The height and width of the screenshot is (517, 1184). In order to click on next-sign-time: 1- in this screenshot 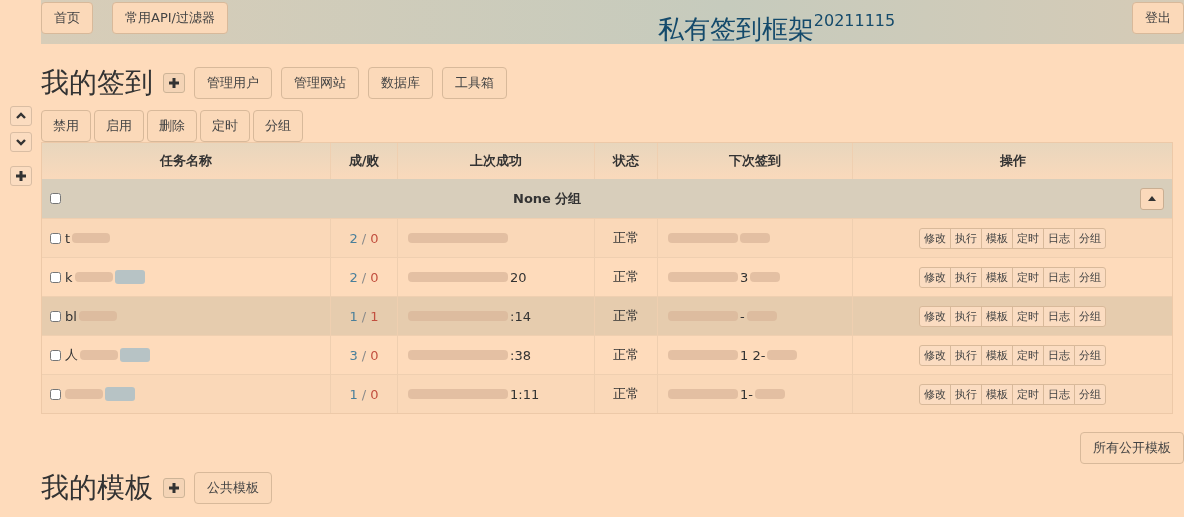, I will do `click(746, 394)`.